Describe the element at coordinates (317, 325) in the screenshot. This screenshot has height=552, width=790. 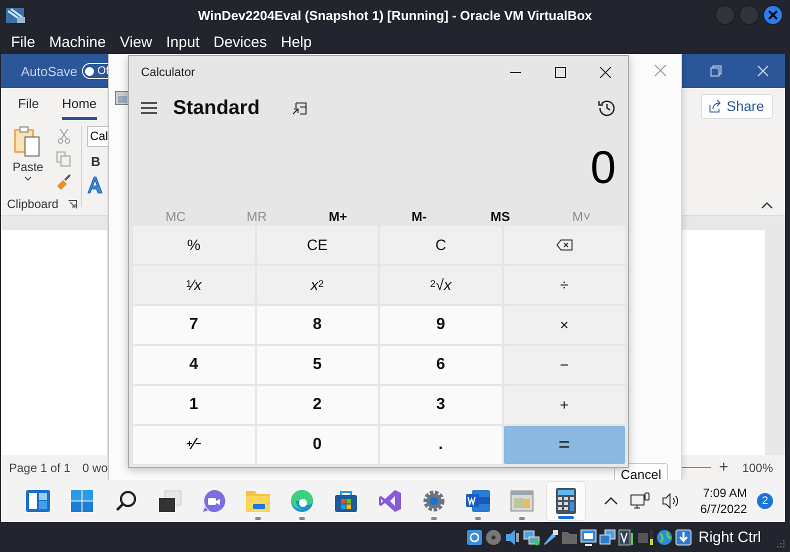
I see `calculator-key: 8` at that location.